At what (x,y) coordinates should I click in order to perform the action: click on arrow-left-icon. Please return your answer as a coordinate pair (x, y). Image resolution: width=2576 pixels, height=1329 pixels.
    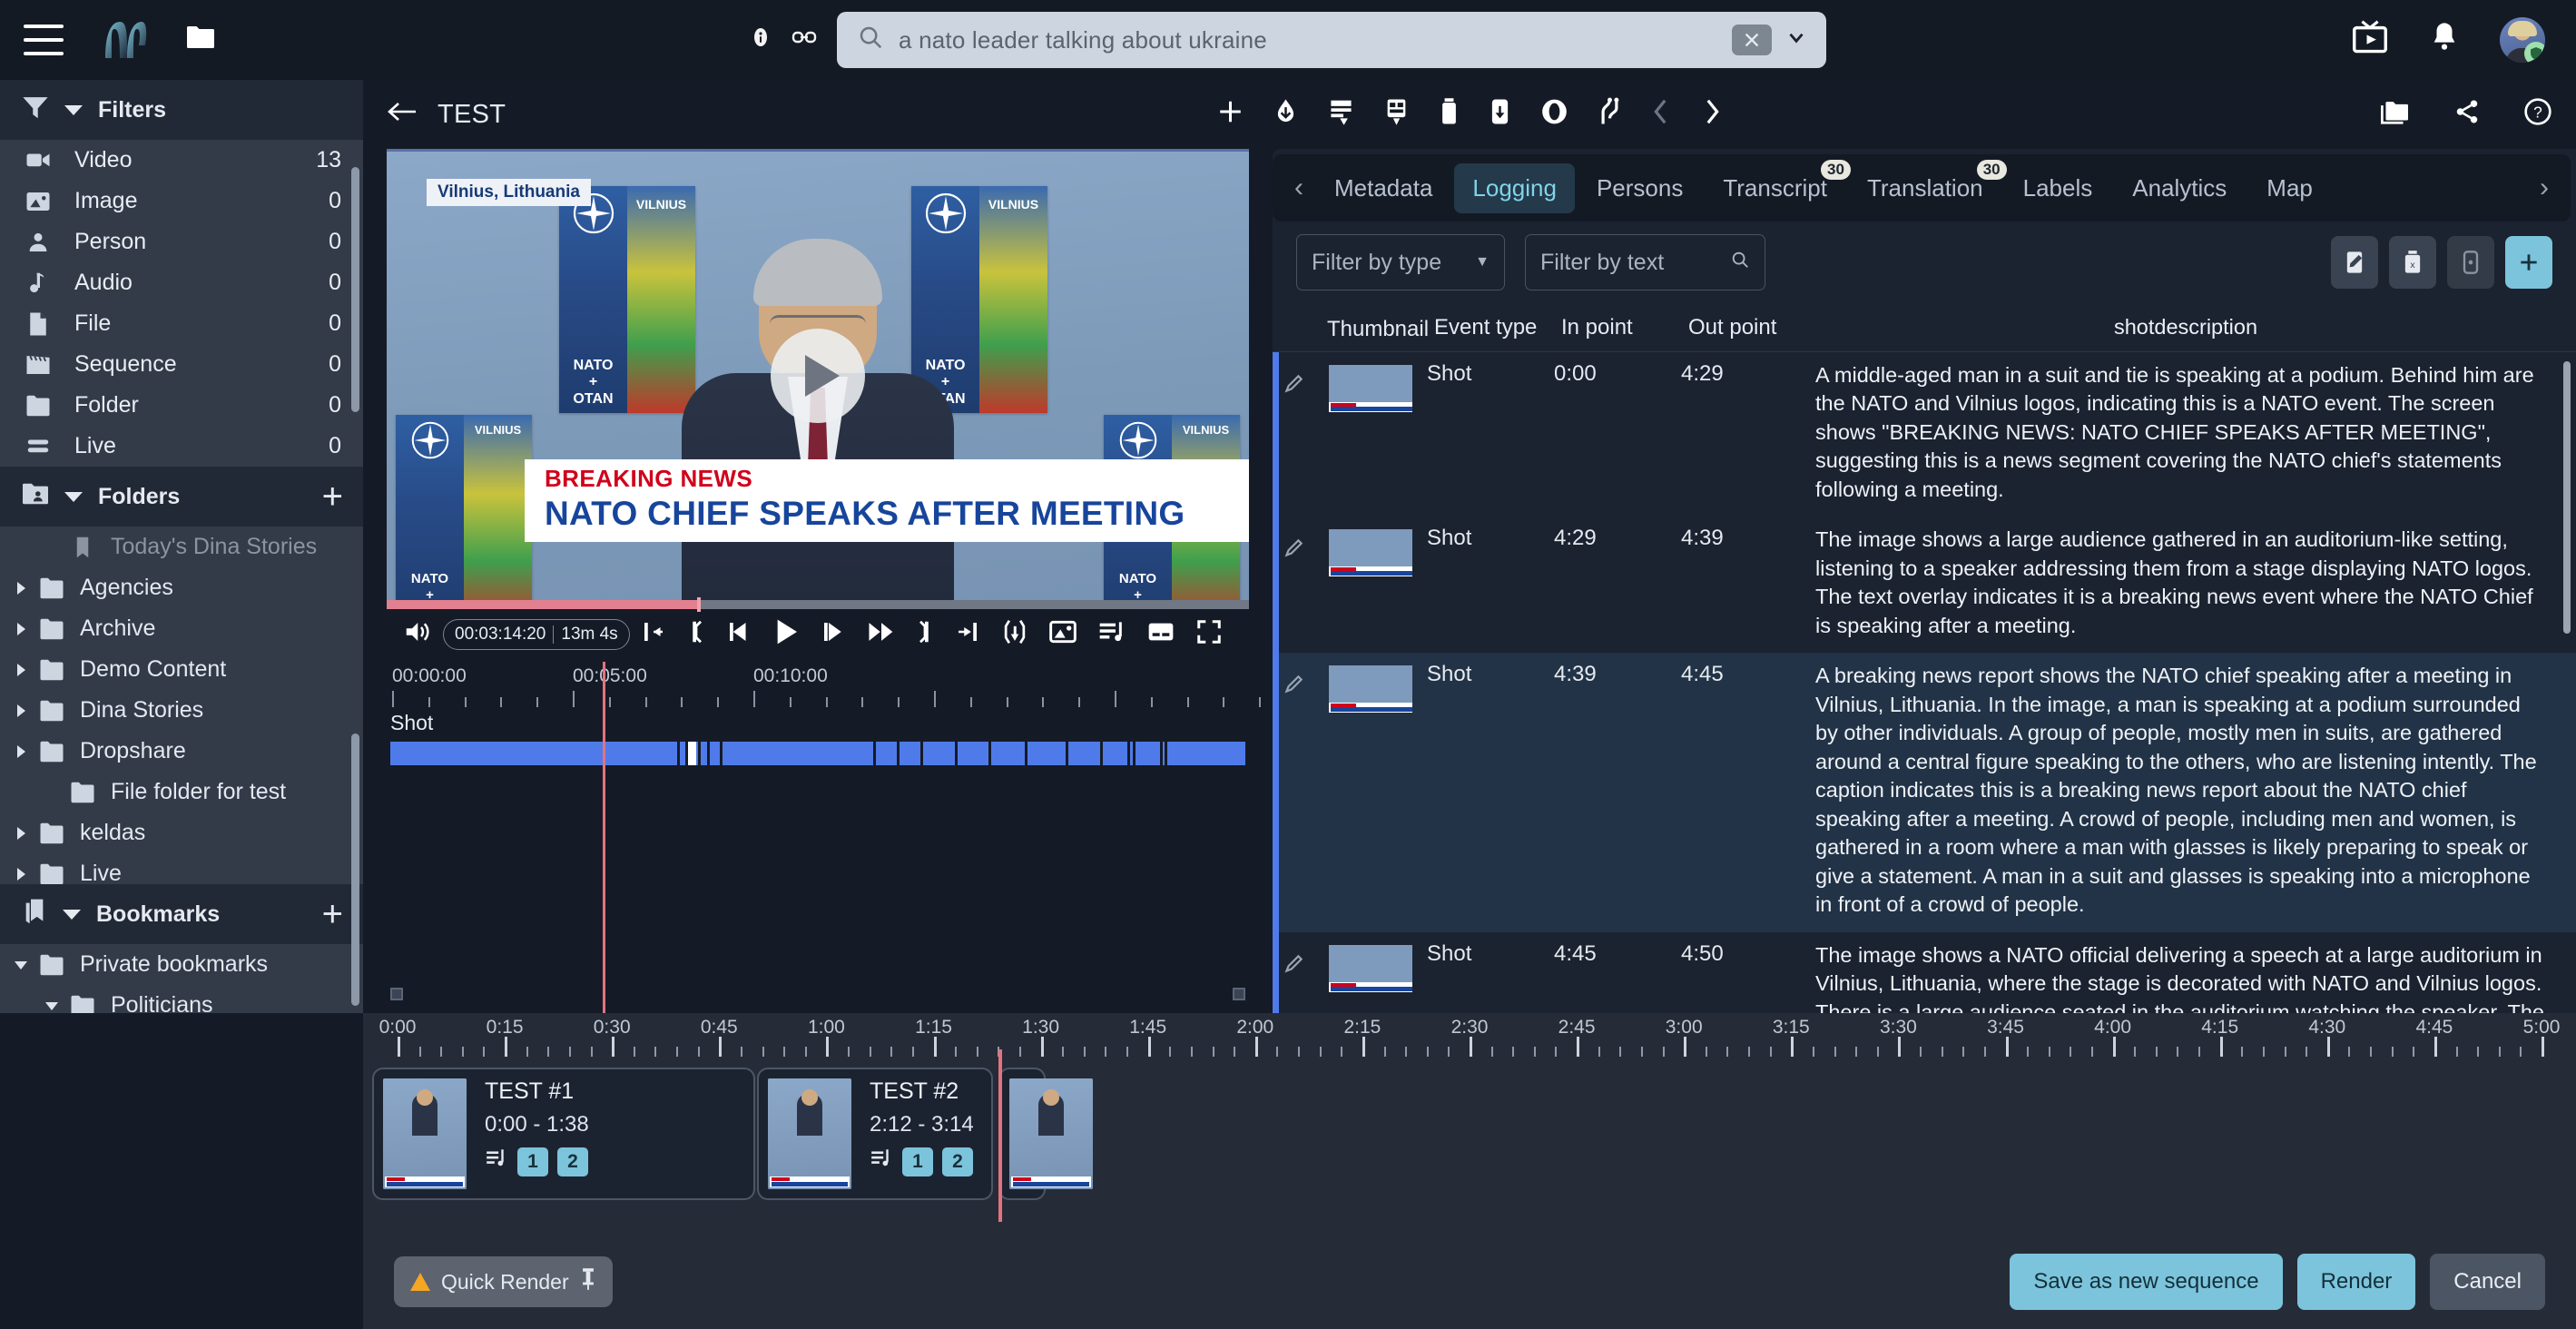
    Looking at the image, I should click on (402, 115).